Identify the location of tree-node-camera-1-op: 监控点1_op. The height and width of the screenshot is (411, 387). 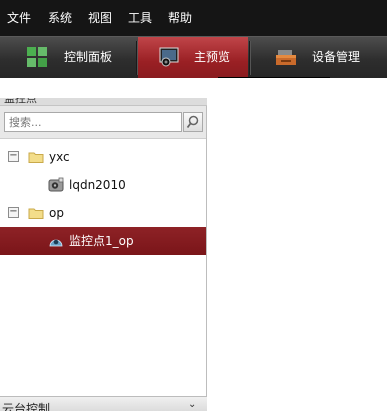
(103, 241).